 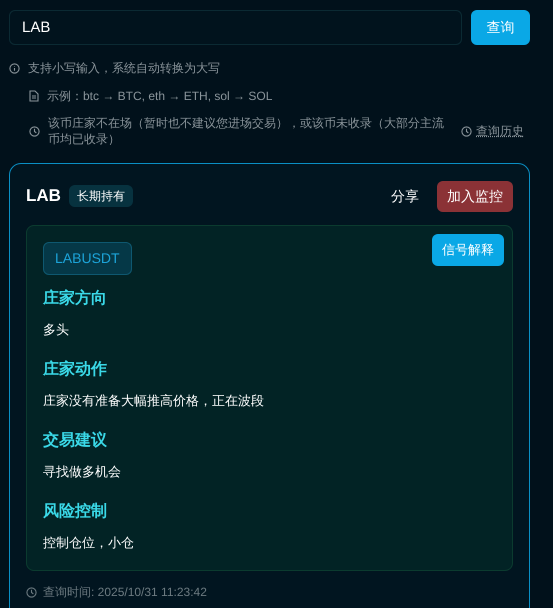 I want to click on document-icon, so click(x=34, y=96).